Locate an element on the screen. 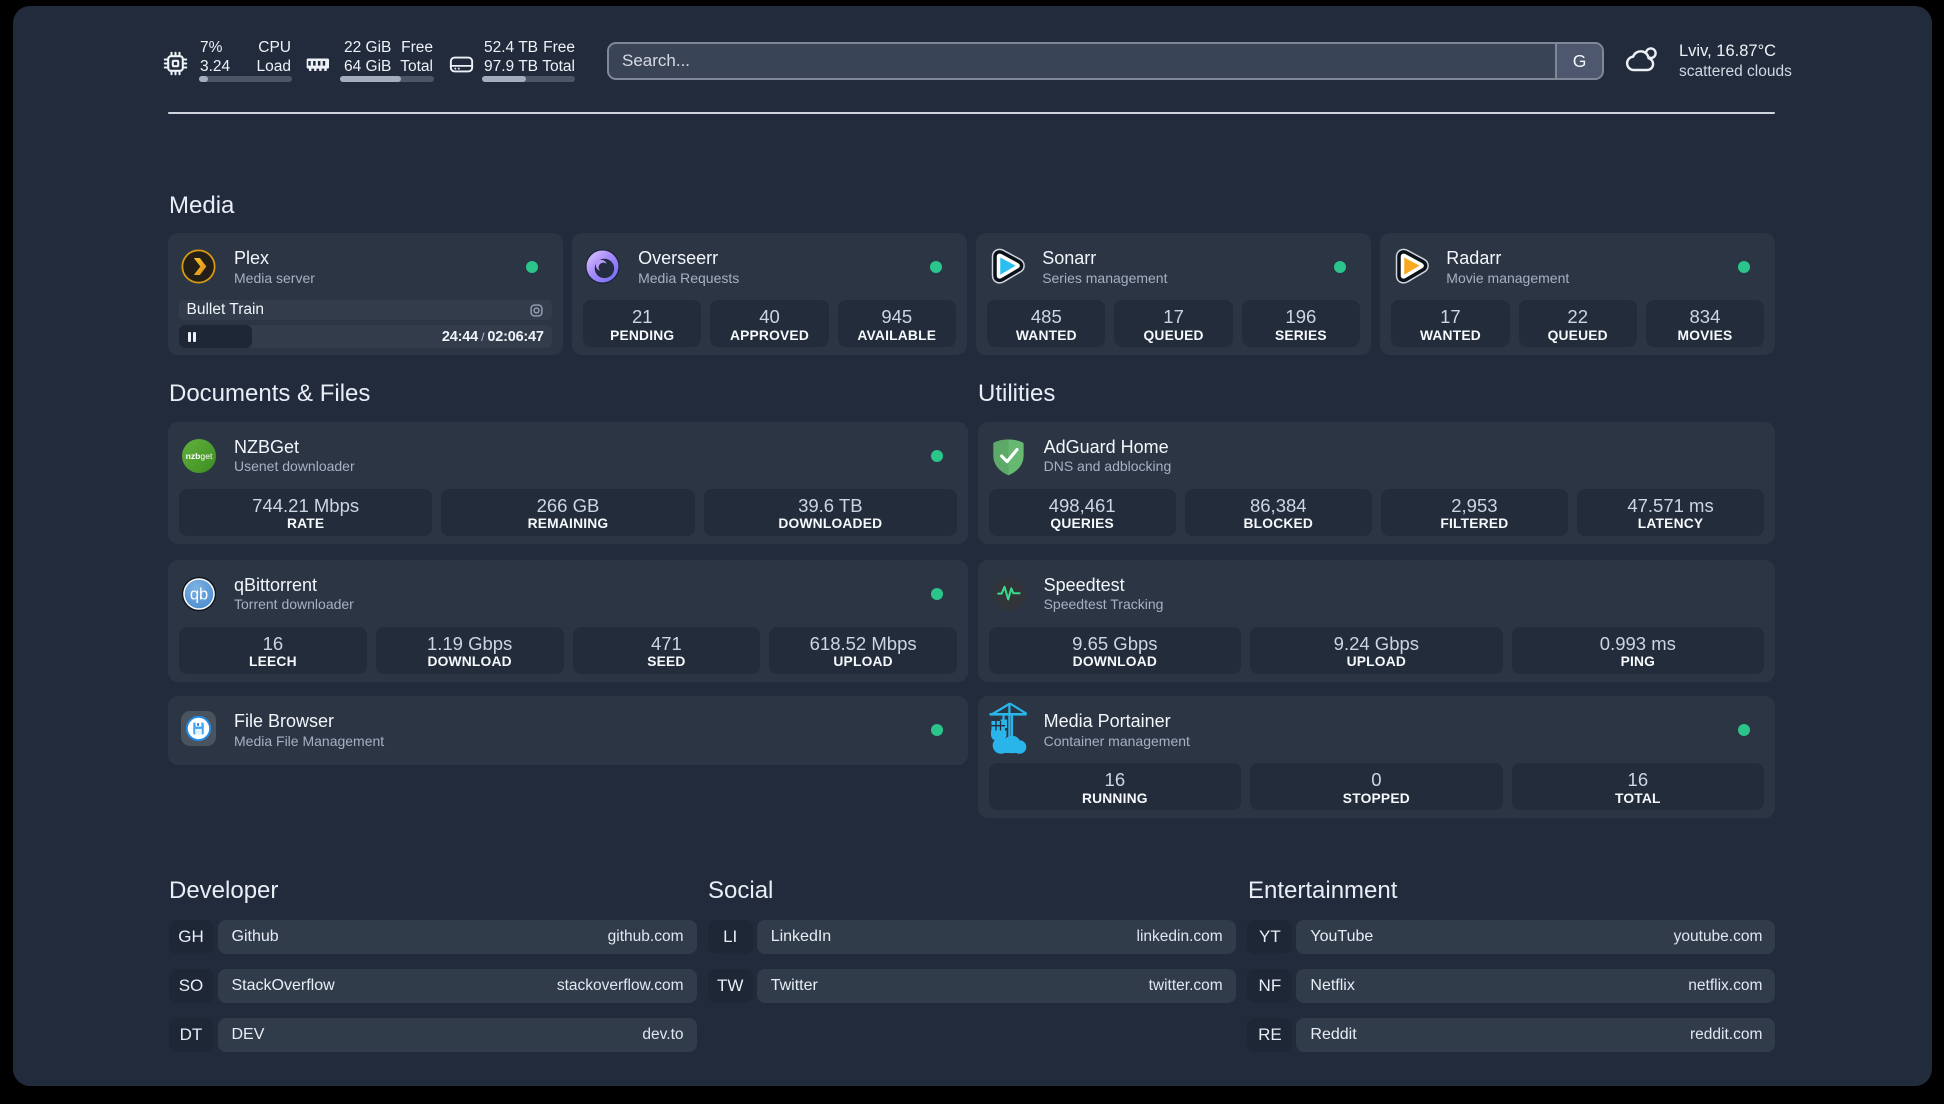 The image size is (1944, 1104). svg-text: qb is located at coordinates (199, 594).